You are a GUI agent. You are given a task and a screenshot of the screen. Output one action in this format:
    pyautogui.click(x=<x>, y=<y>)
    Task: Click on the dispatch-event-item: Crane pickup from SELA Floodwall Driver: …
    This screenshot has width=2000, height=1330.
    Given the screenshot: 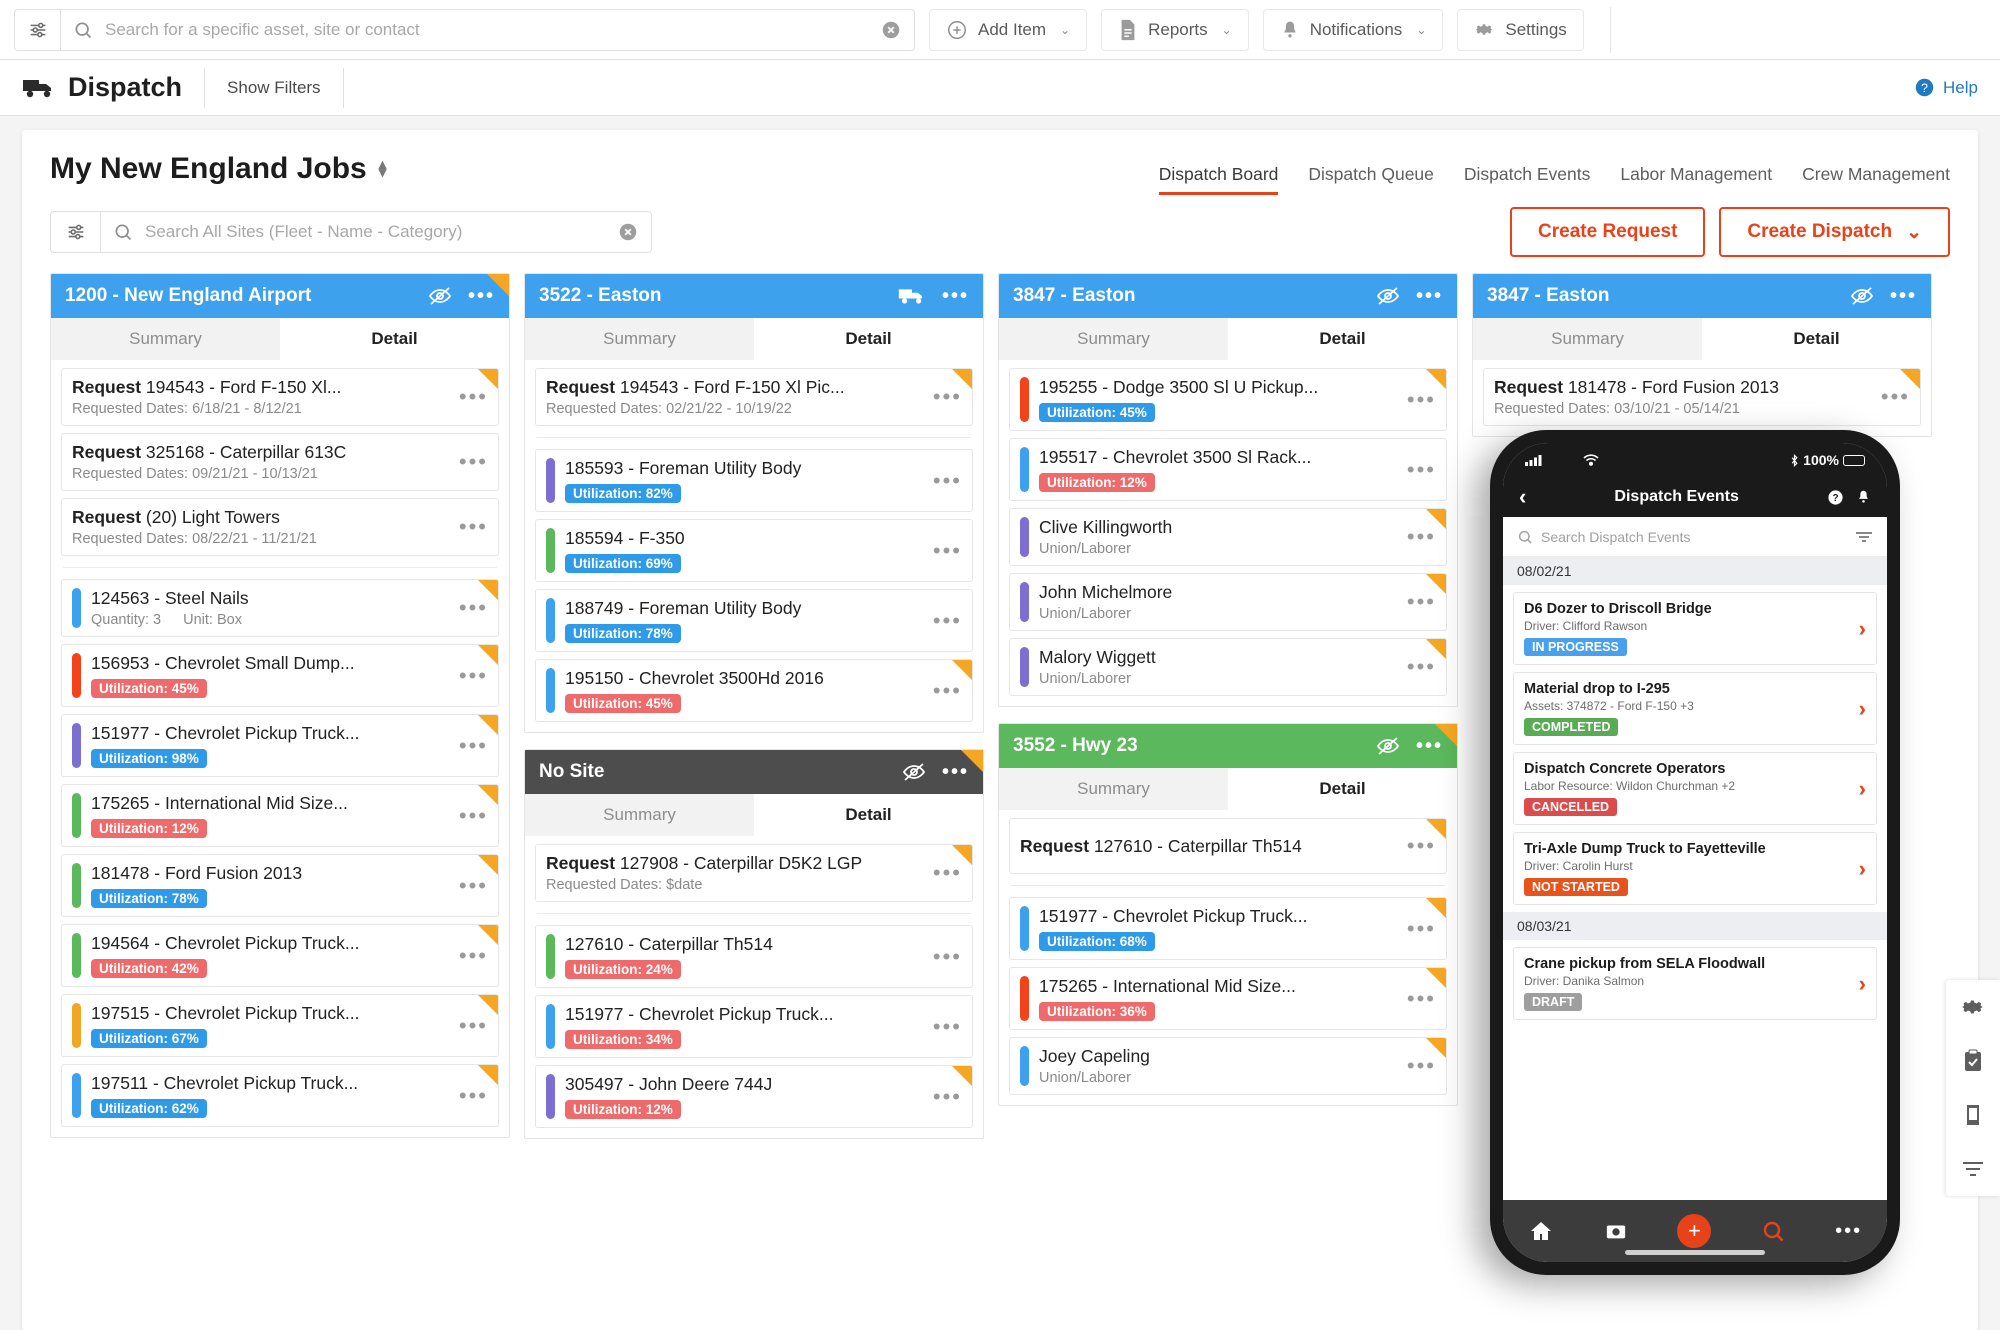 What is the action you would take?
    pyautogui.click(x=1695, y=983)
    